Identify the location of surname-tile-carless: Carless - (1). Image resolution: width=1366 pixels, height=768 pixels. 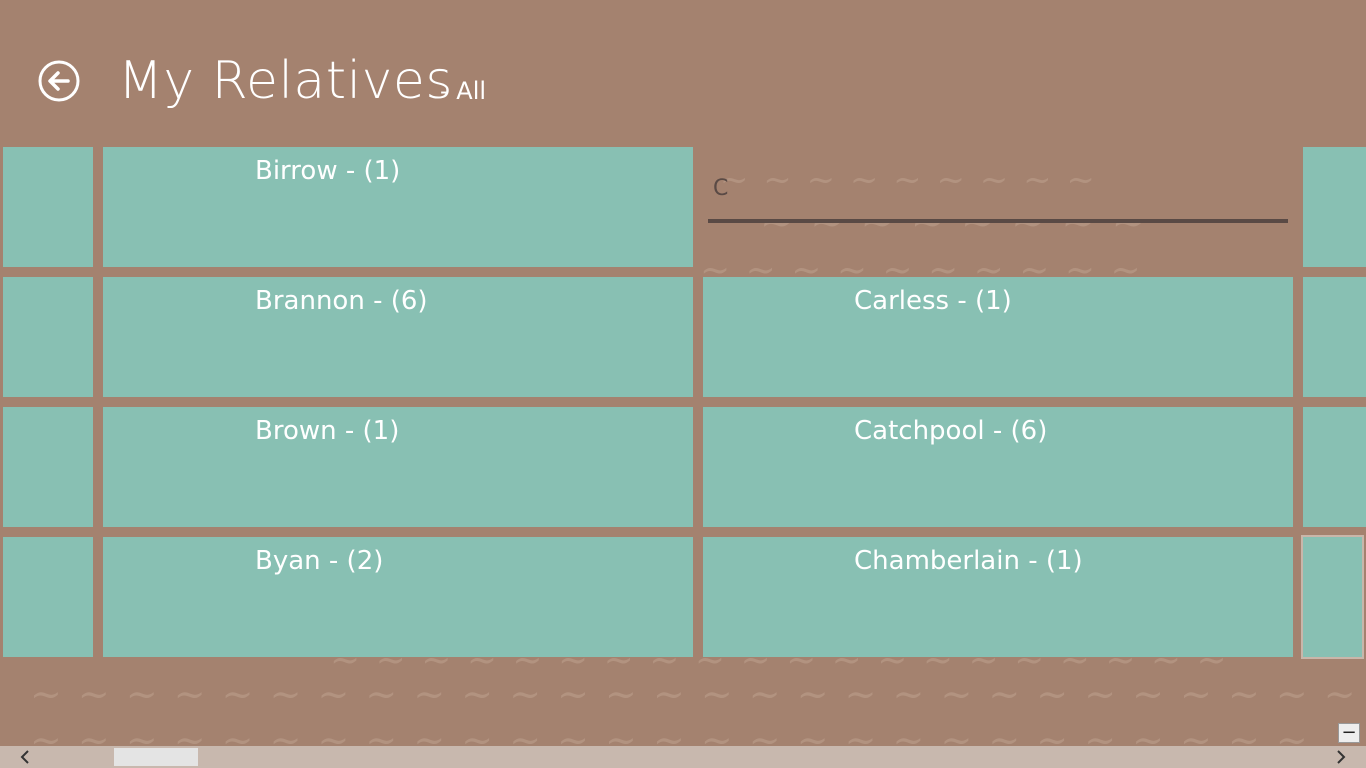
(998, 337).